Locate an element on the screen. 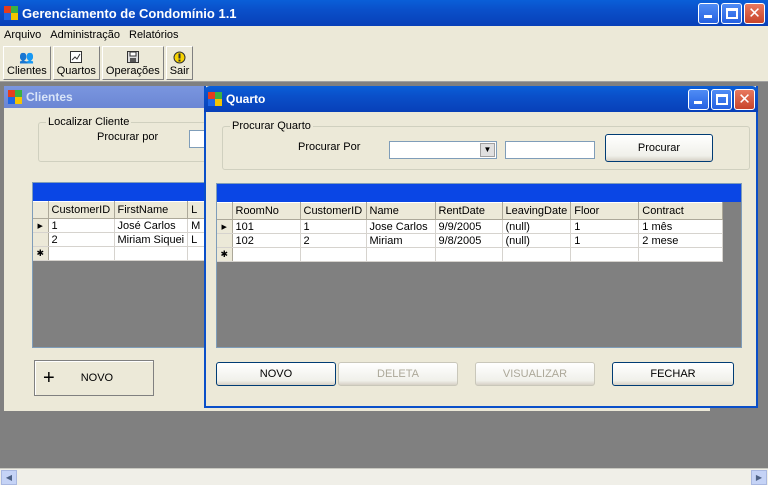 Image resolution: width=768 pixels, height=485 pixels. clientes-grid-caption is located at coordinates (122, 192).